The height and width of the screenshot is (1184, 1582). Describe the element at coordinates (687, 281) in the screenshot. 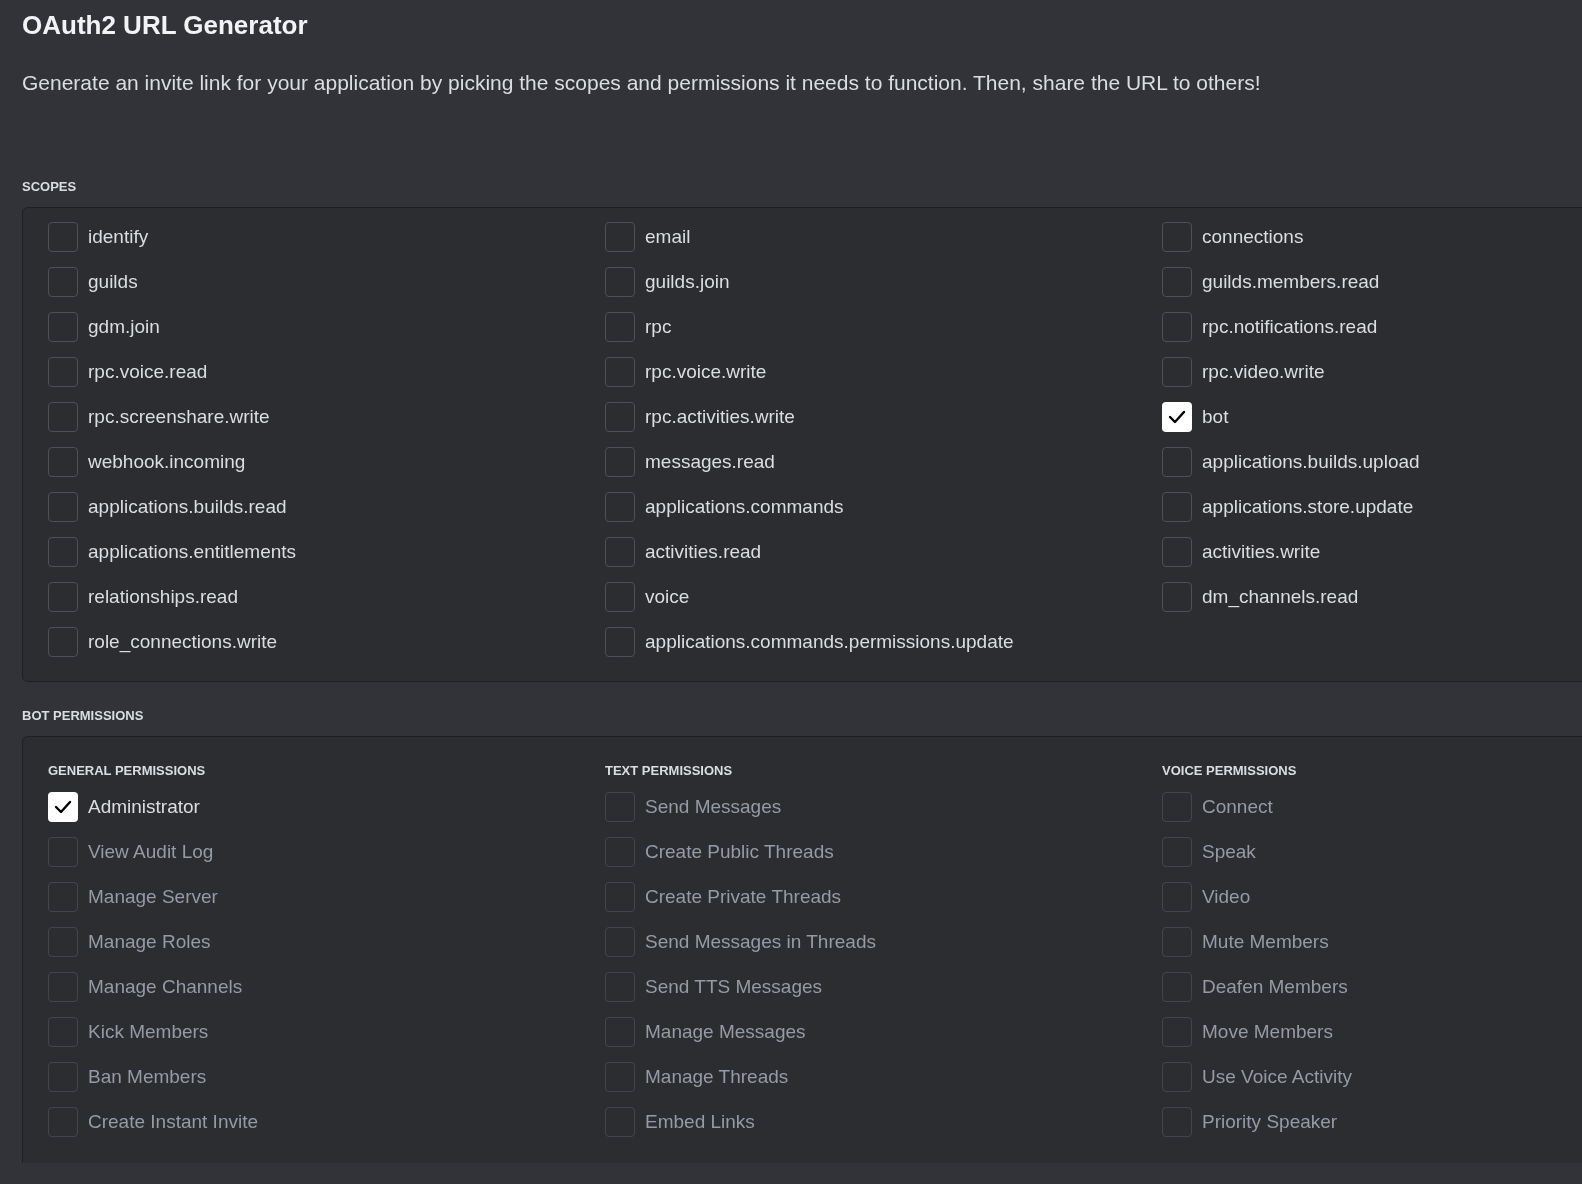

I see `checkbox-label: guilds.join` at that location.